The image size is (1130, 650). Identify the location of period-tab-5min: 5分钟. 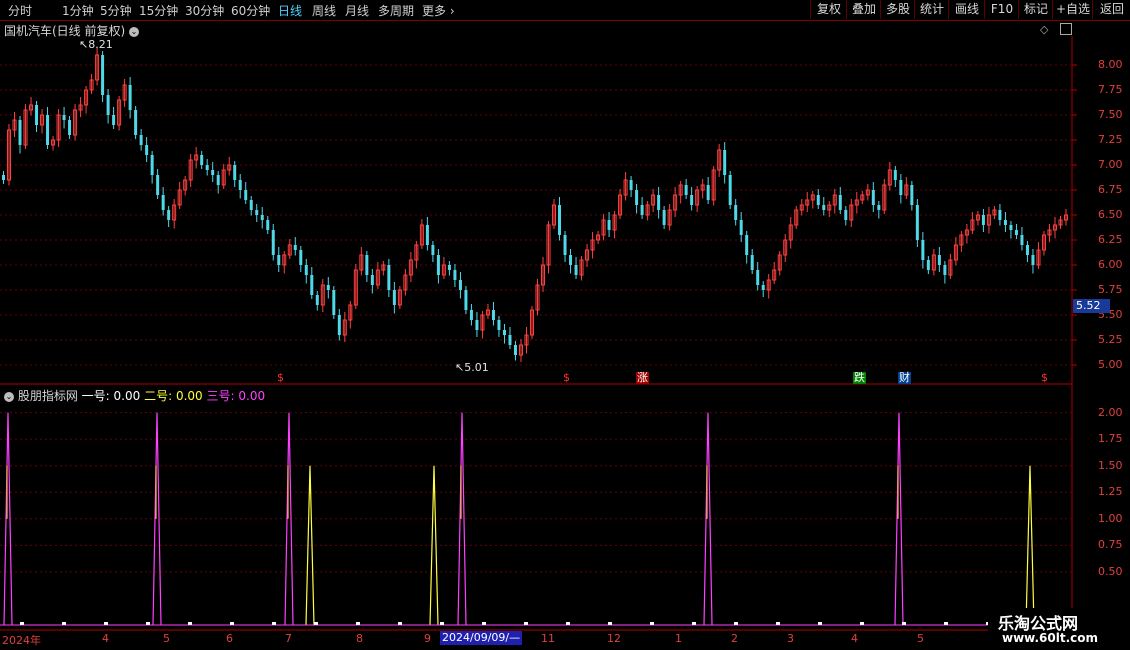
(116, 10).